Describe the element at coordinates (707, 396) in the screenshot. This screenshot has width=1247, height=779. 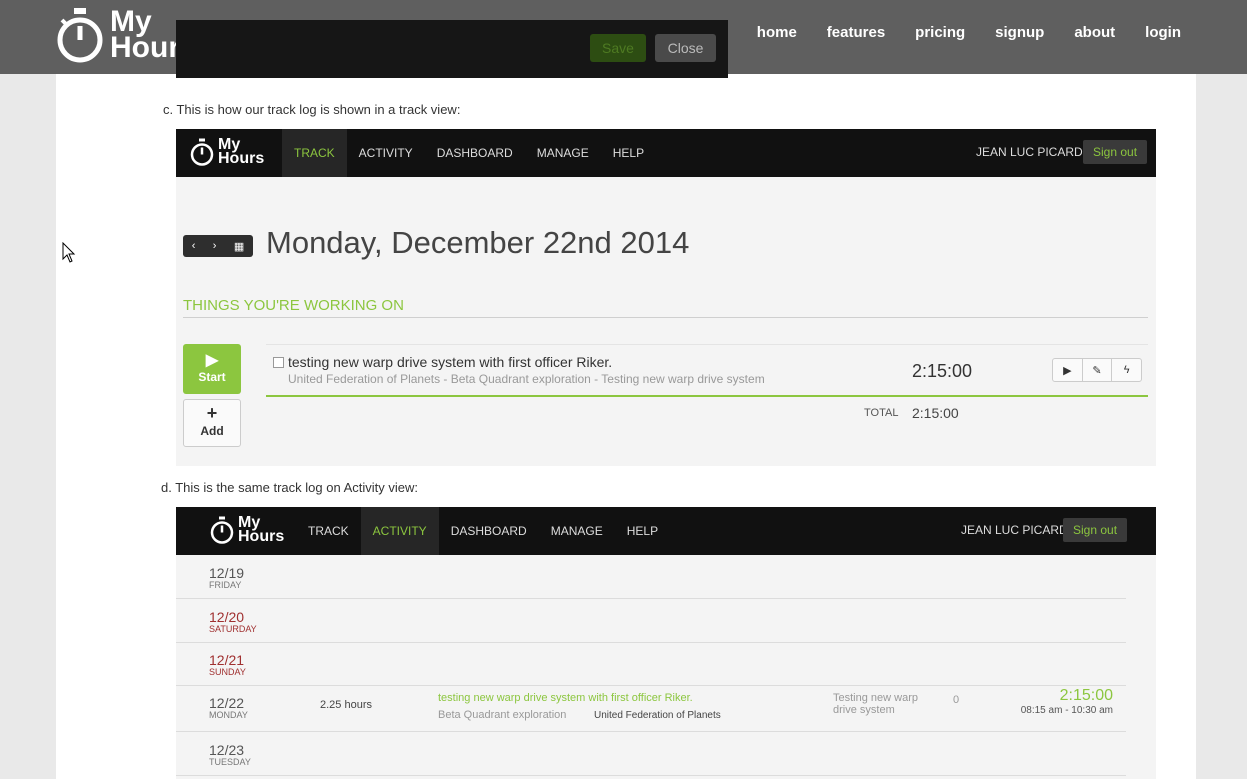
I see `entry-bottom-rule` at that location.